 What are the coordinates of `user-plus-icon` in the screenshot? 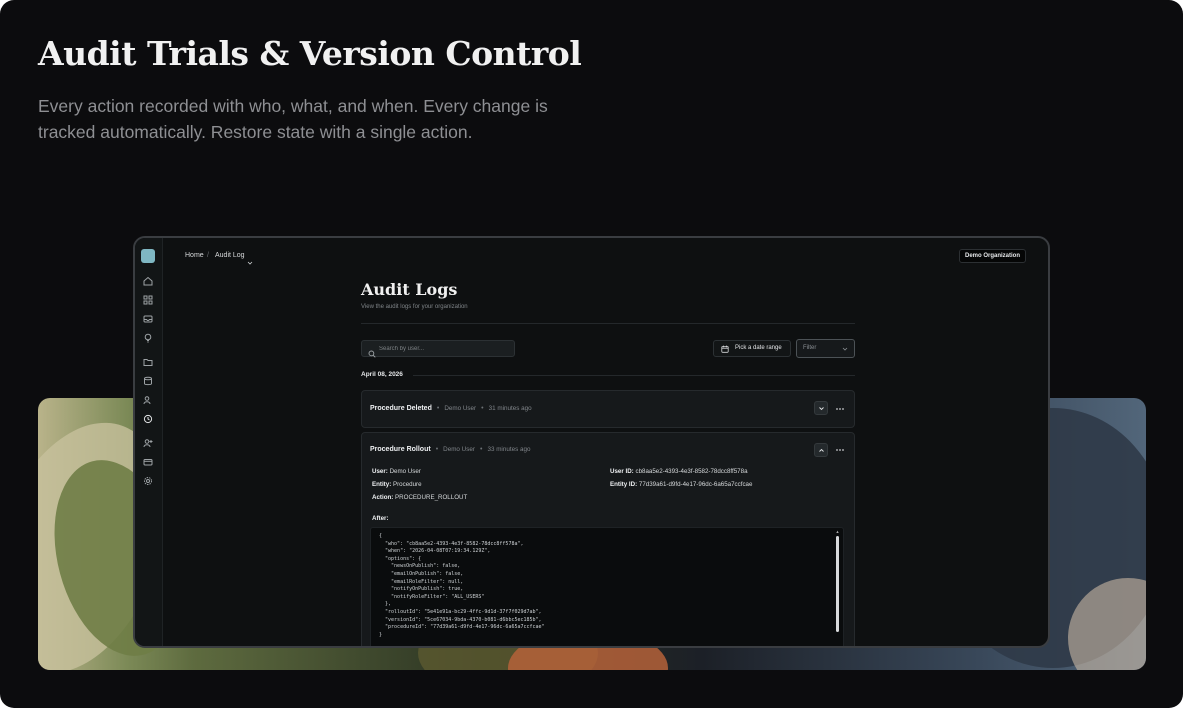 It's located at (148, 443).